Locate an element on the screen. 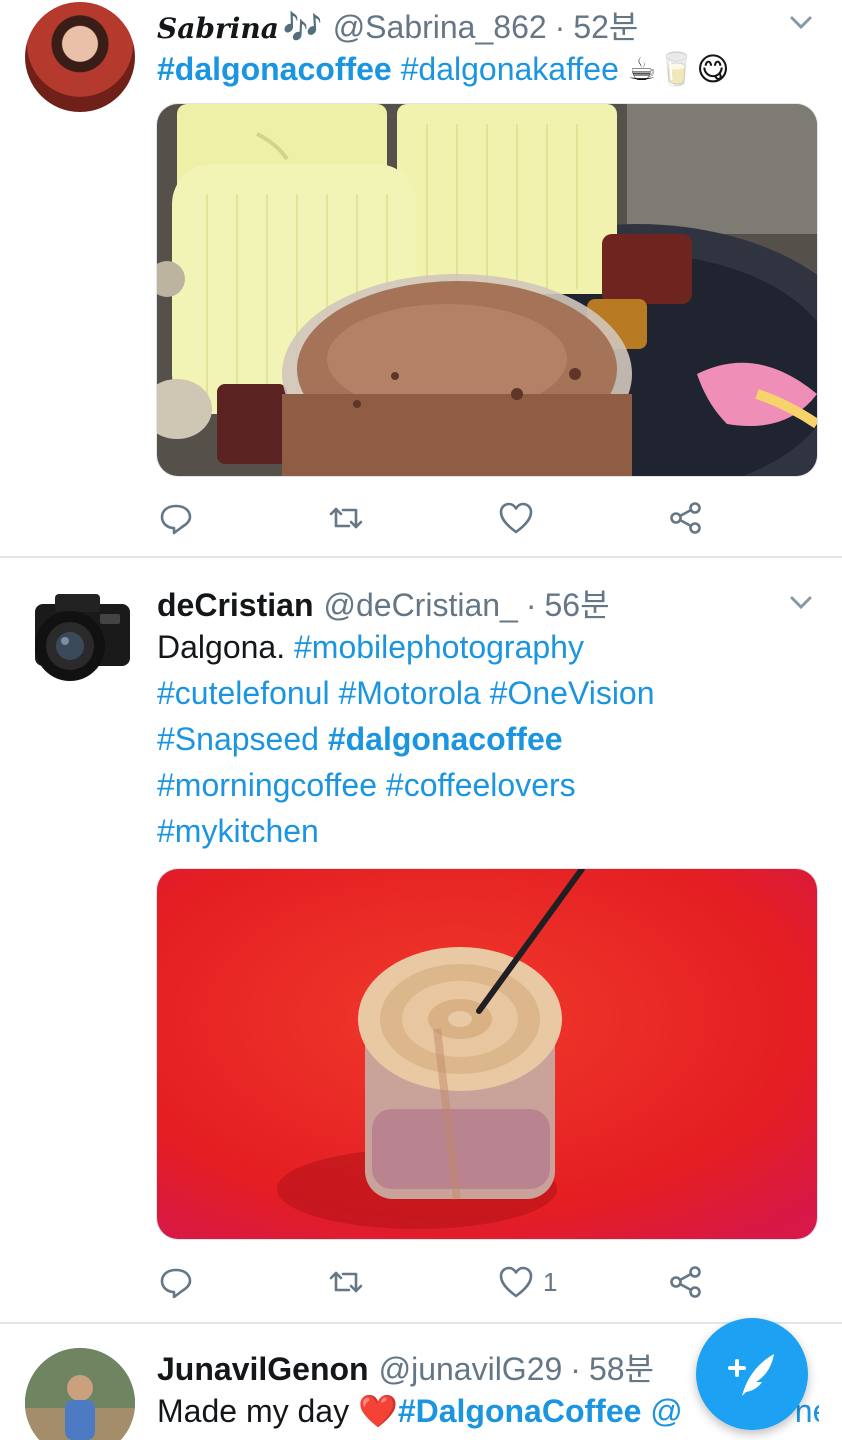 The image size is (842, 1440). tweet-header: Sabrina 🎶 @Sabrina_862 · 52분 is located at coordinates (397, 25).